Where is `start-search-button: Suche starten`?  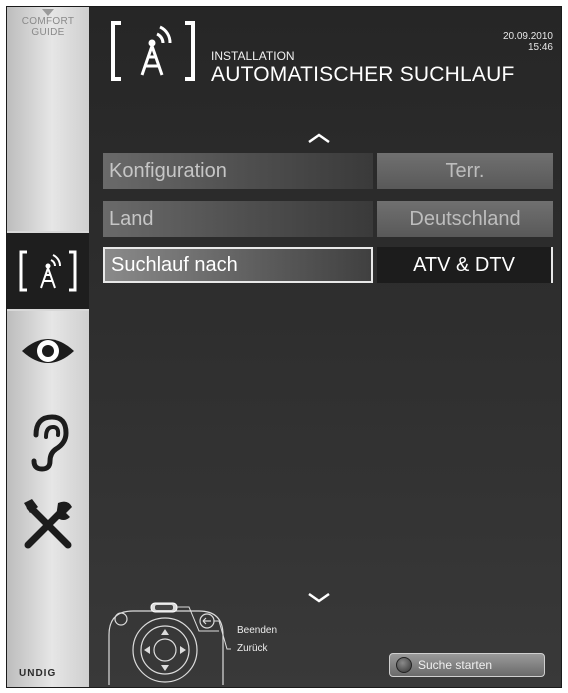
start-search-button: Suche starten is located at coordinates (467, 665).